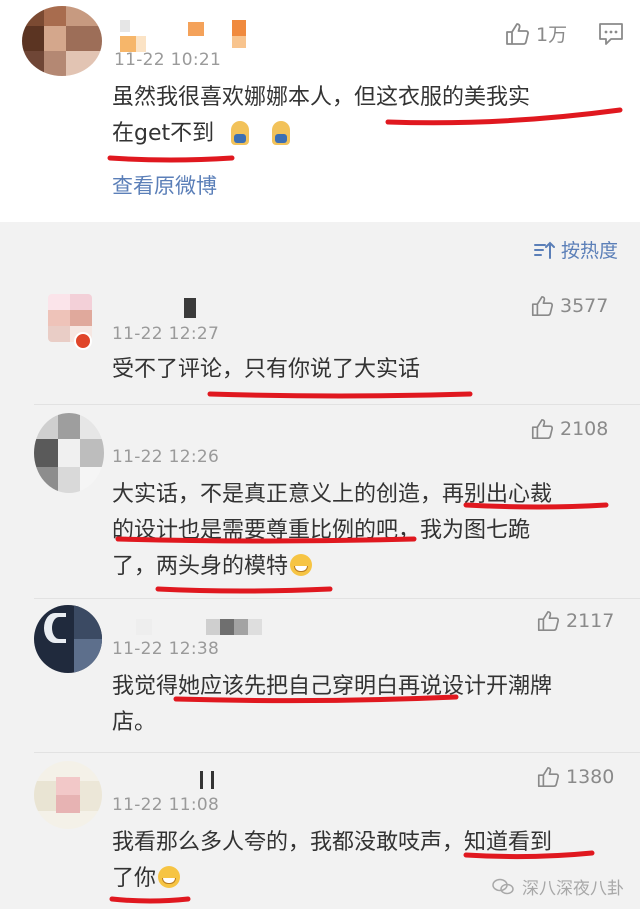  What do you see at coordinates (589, 251) in the screenshot?
I see `sort-label: 按热度` at bounding box center [589, 251].